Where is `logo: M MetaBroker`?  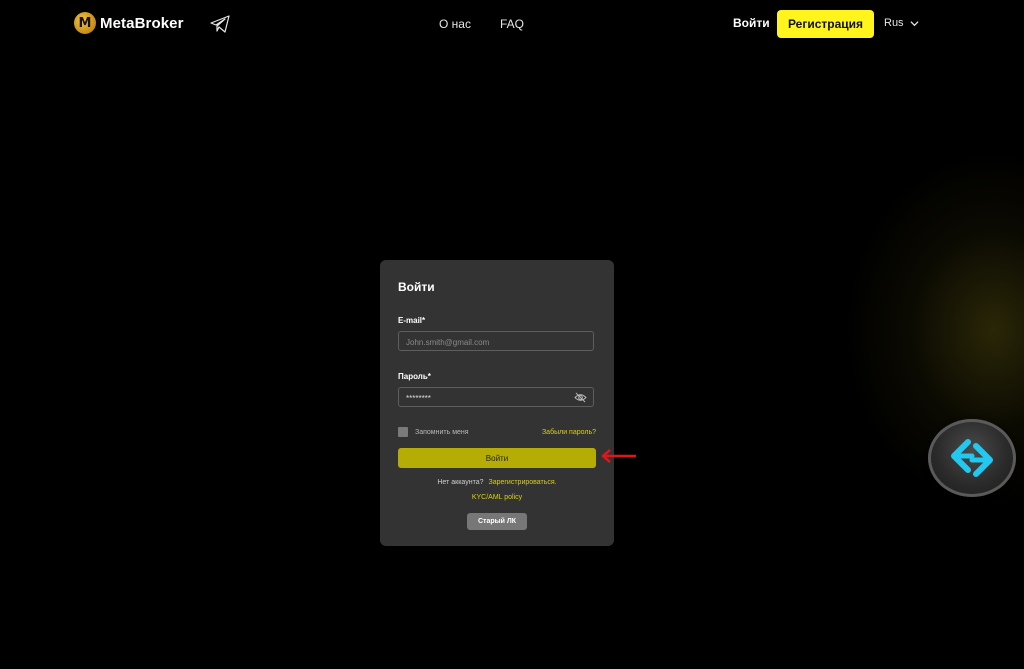 logo: M MetaBroker is located at coordinates (129, 23).